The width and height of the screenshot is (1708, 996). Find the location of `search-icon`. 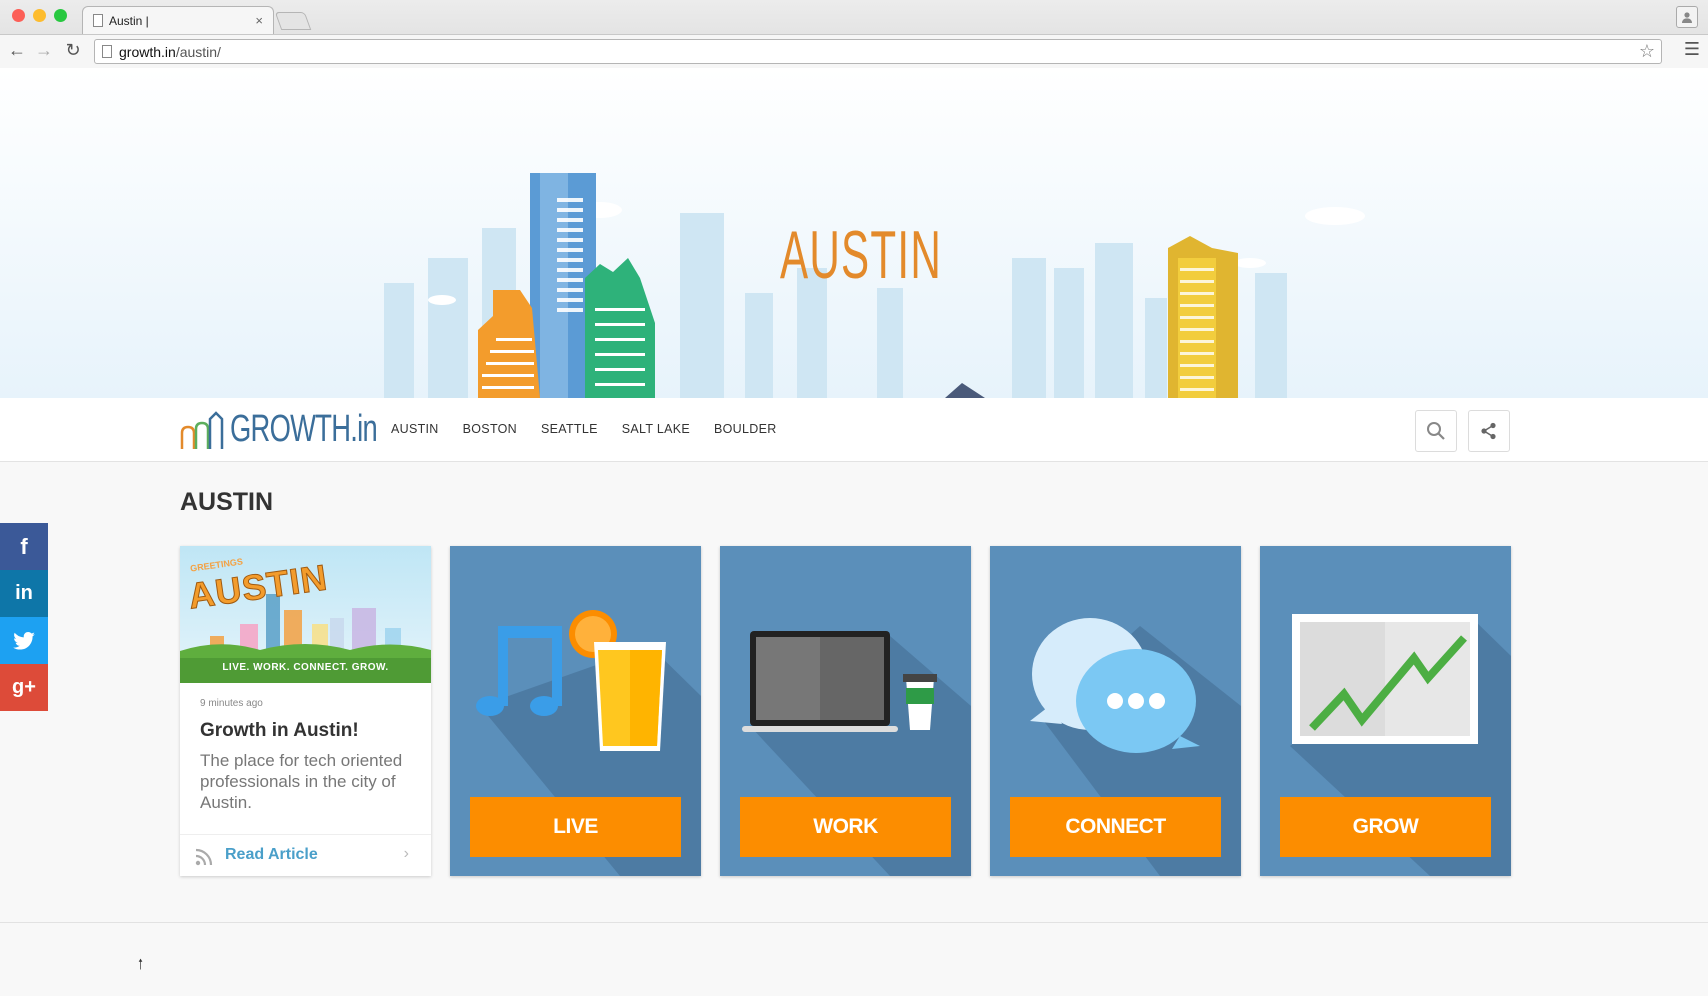

search-icon is located at coordinates (1436, 431).